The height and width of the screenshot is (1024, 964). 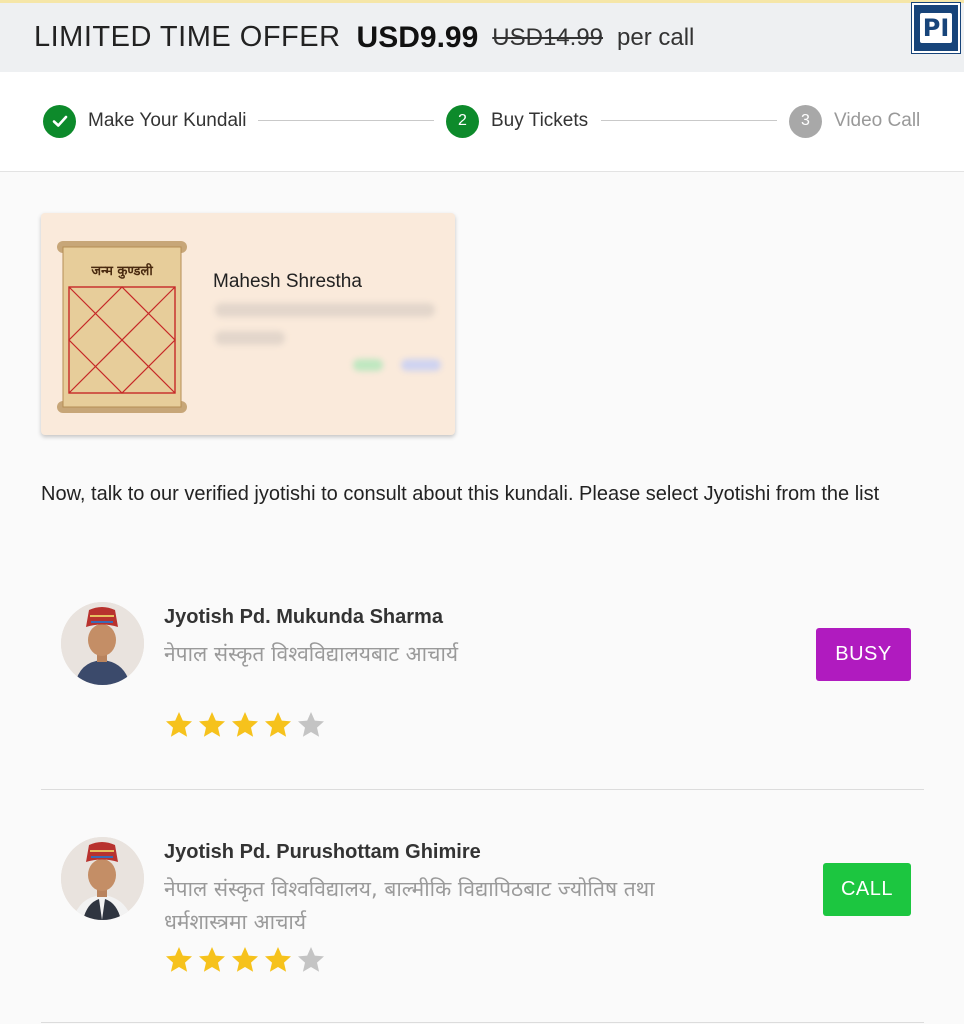 What do you see at coordinates (248, 324) in the screenshot?
I see `kundali-card: जन्म कुण्डली Mahesh Shrestha` at bounding box center [248, 324].